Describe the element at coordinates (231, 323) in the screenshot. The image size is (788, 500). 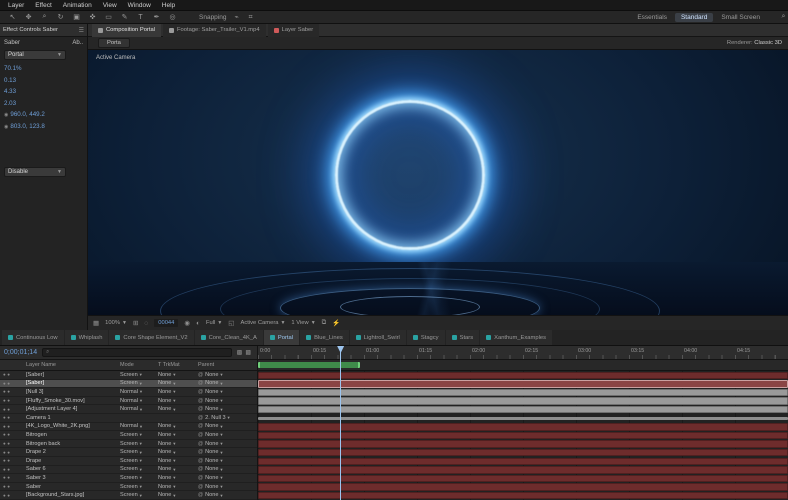
I see `roi-icon: ◱` at that location.